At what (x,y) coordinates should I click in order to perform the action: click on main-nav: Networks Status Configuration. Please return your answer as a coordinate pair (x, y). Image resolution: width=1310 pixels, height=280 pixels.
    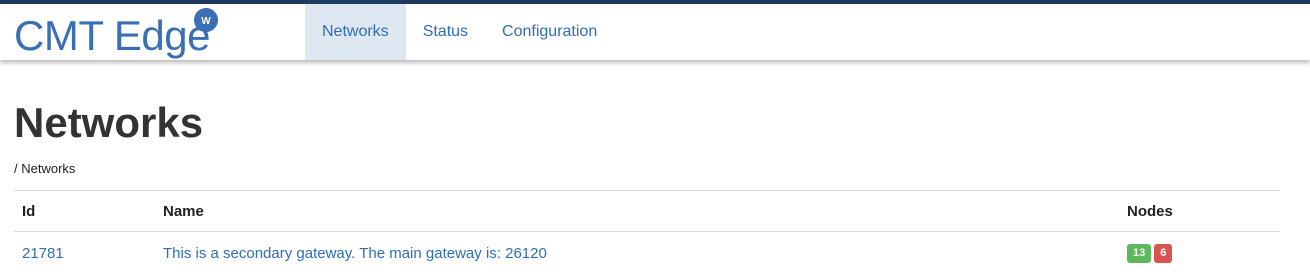
    Looking at the image, I should click on (459, 32).